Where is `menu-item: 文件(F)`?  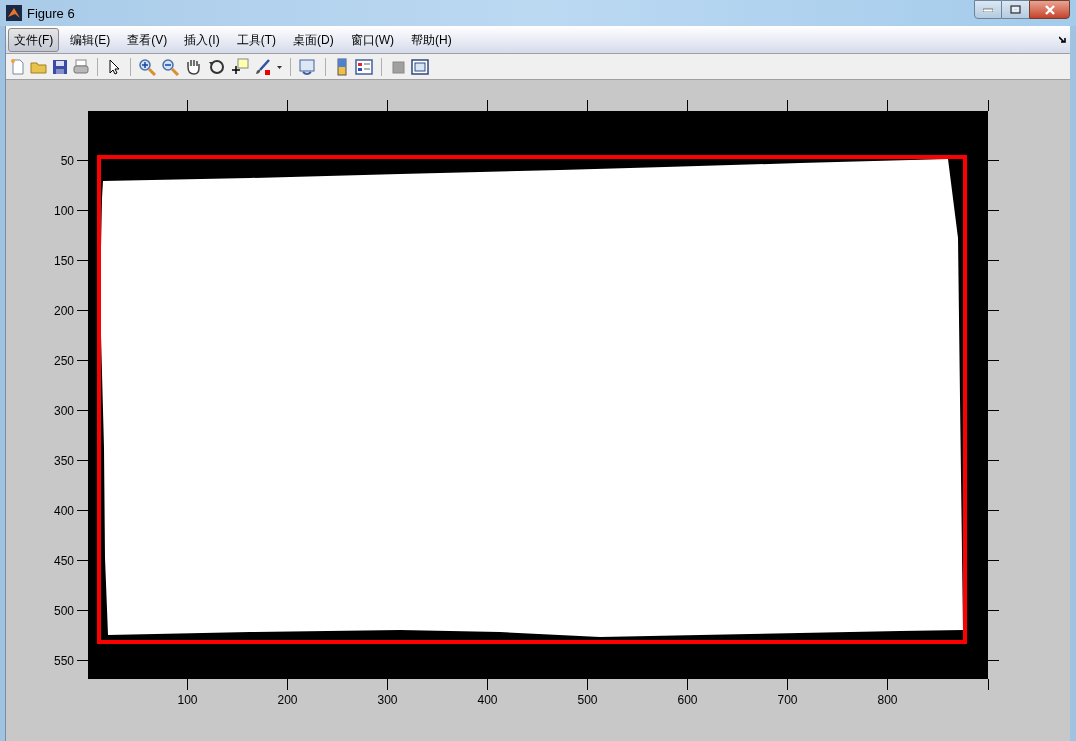
menu-item: 文件(F) is located at coordinates (34, 39).